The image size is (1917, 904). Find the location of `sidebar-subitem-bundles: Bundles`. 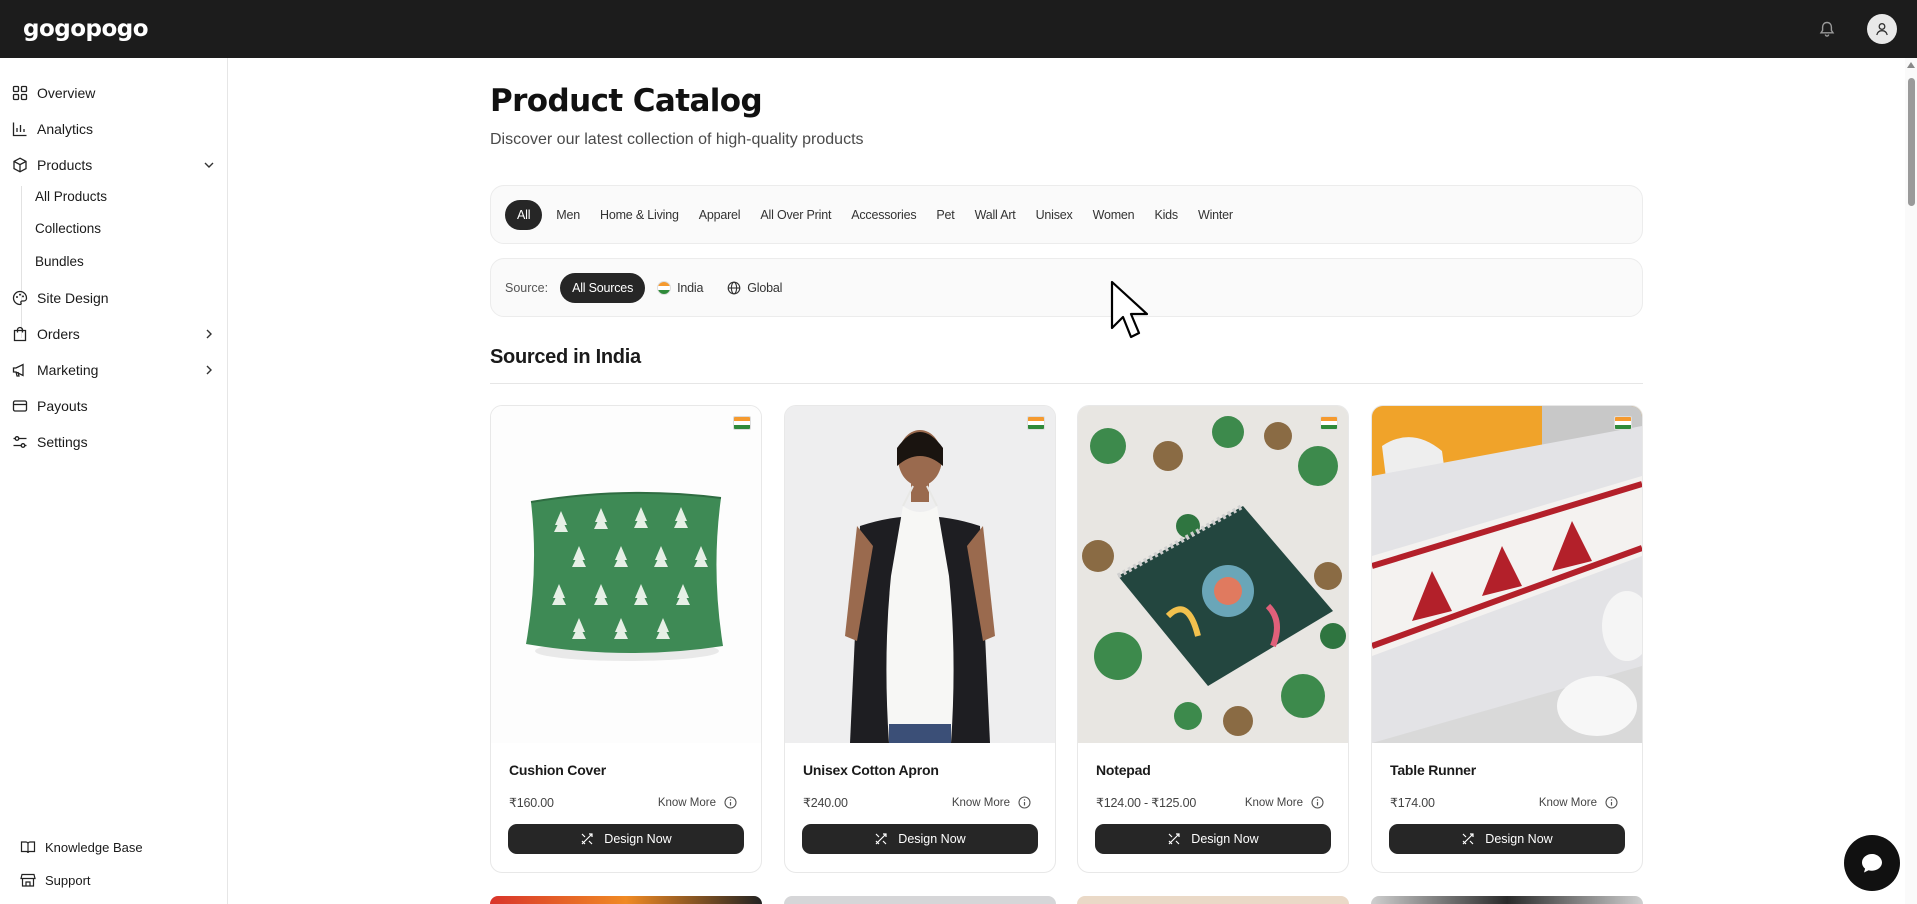

sidebar-subitem-bundles: Bundles is located at coordinates (59, 262).